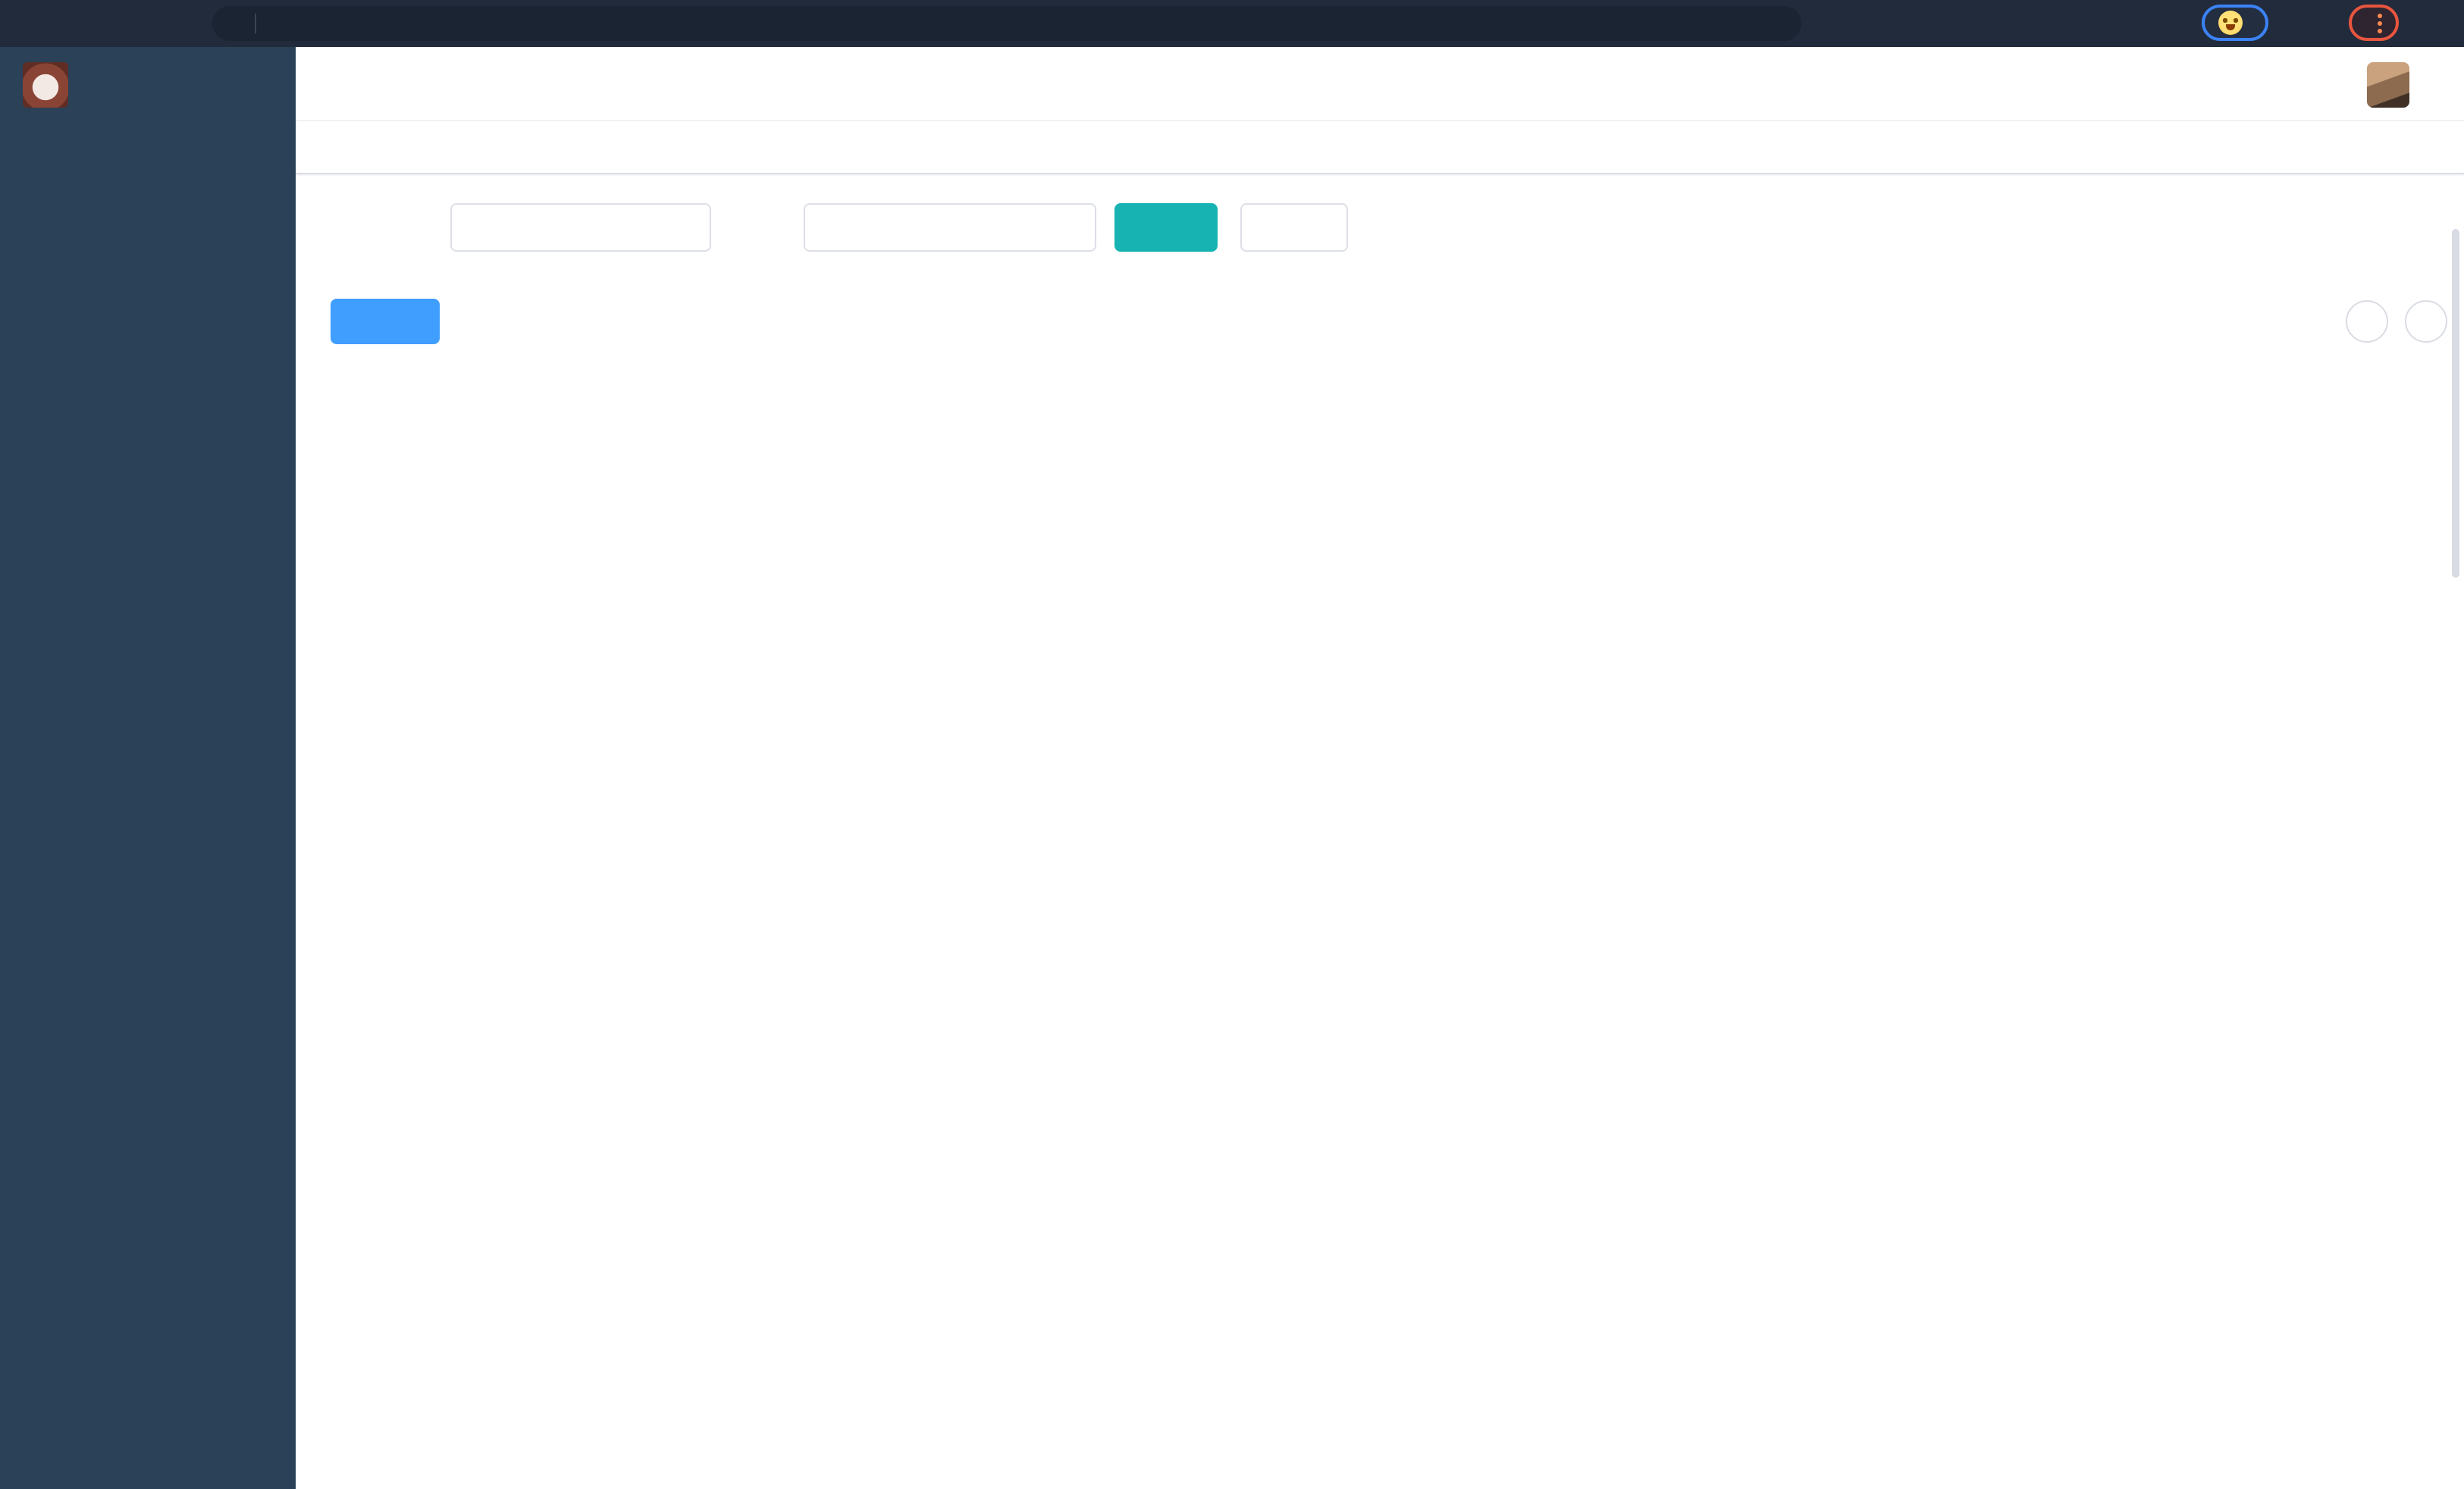 This screenshot has width=2464, height=1489. What do you see at coordinates (2123, 84) in the screenshot?
I see `search-icon` at bounding box center [2123, 84].